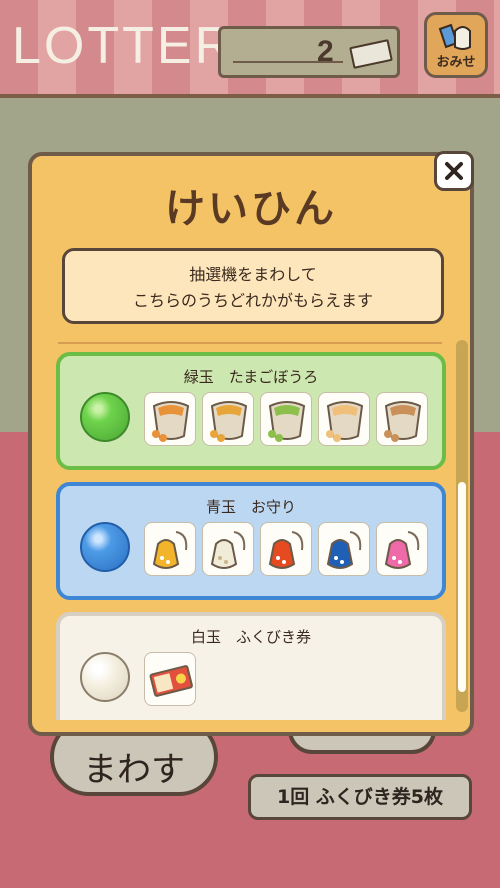  Describe the element at coordinates (360, 797) in the screenshot. I see `cost-label: 1回 ふくびき券5枚` at that location.